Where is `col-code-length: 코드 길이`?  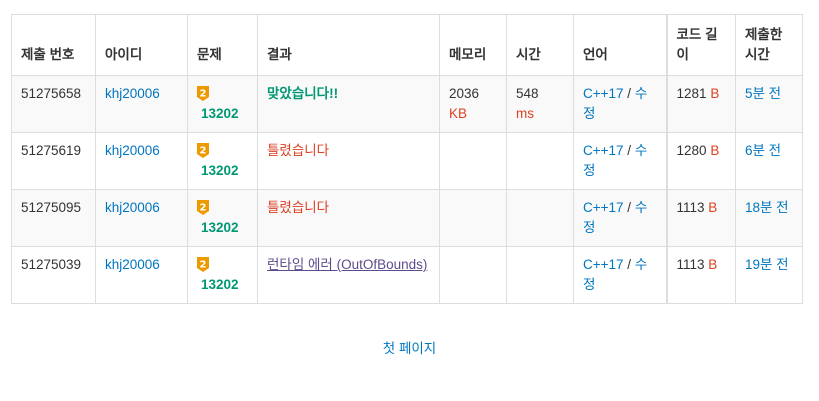
col-code-length: 코드 길이 is located at coordinates (700, 45).